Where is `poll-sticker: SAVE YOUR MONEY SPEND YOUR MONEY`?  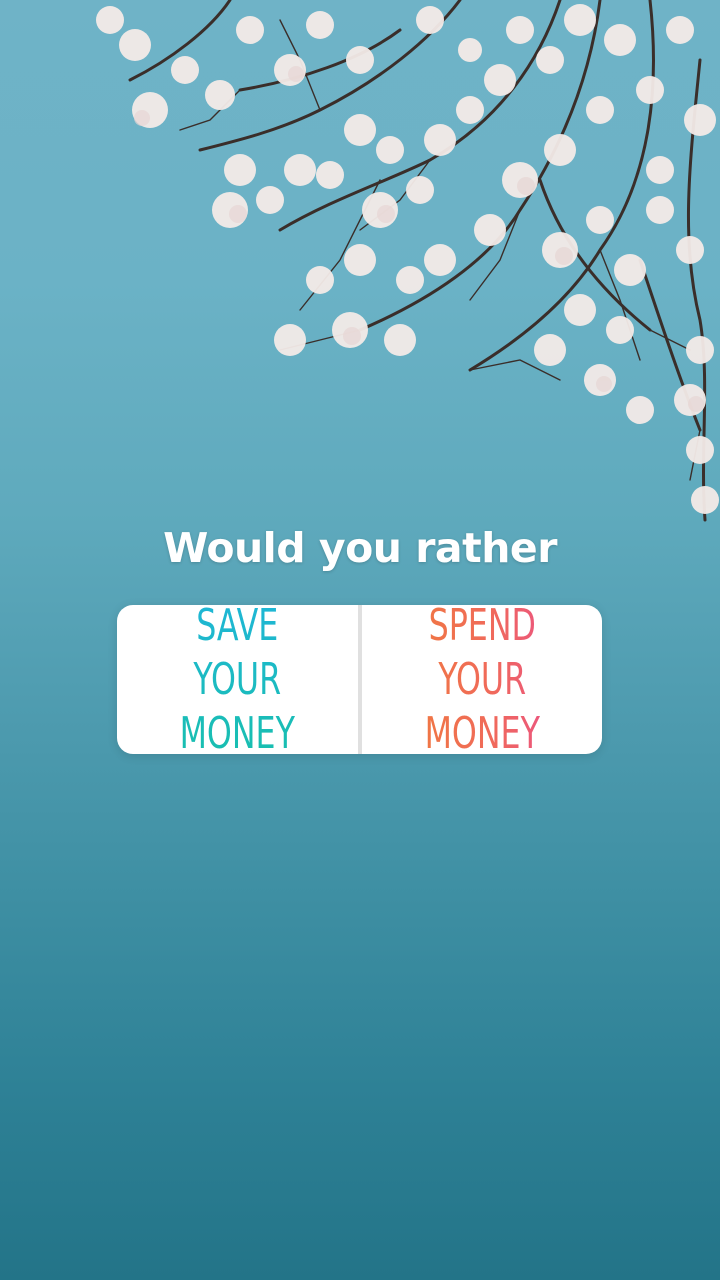 poll-sticker: SAVE YOUR MONEY SPEND YOUR MONEY is located at coordinates (359, 679).